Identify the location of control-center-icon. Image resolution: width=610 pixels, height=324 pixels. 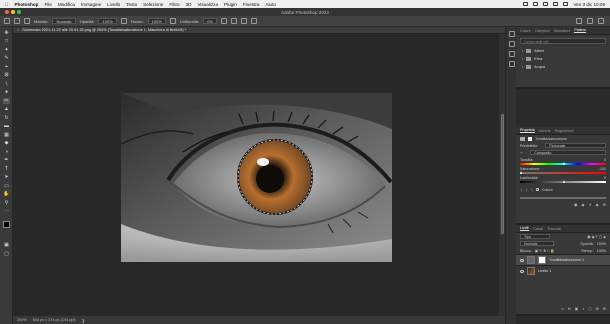
(566, 4).